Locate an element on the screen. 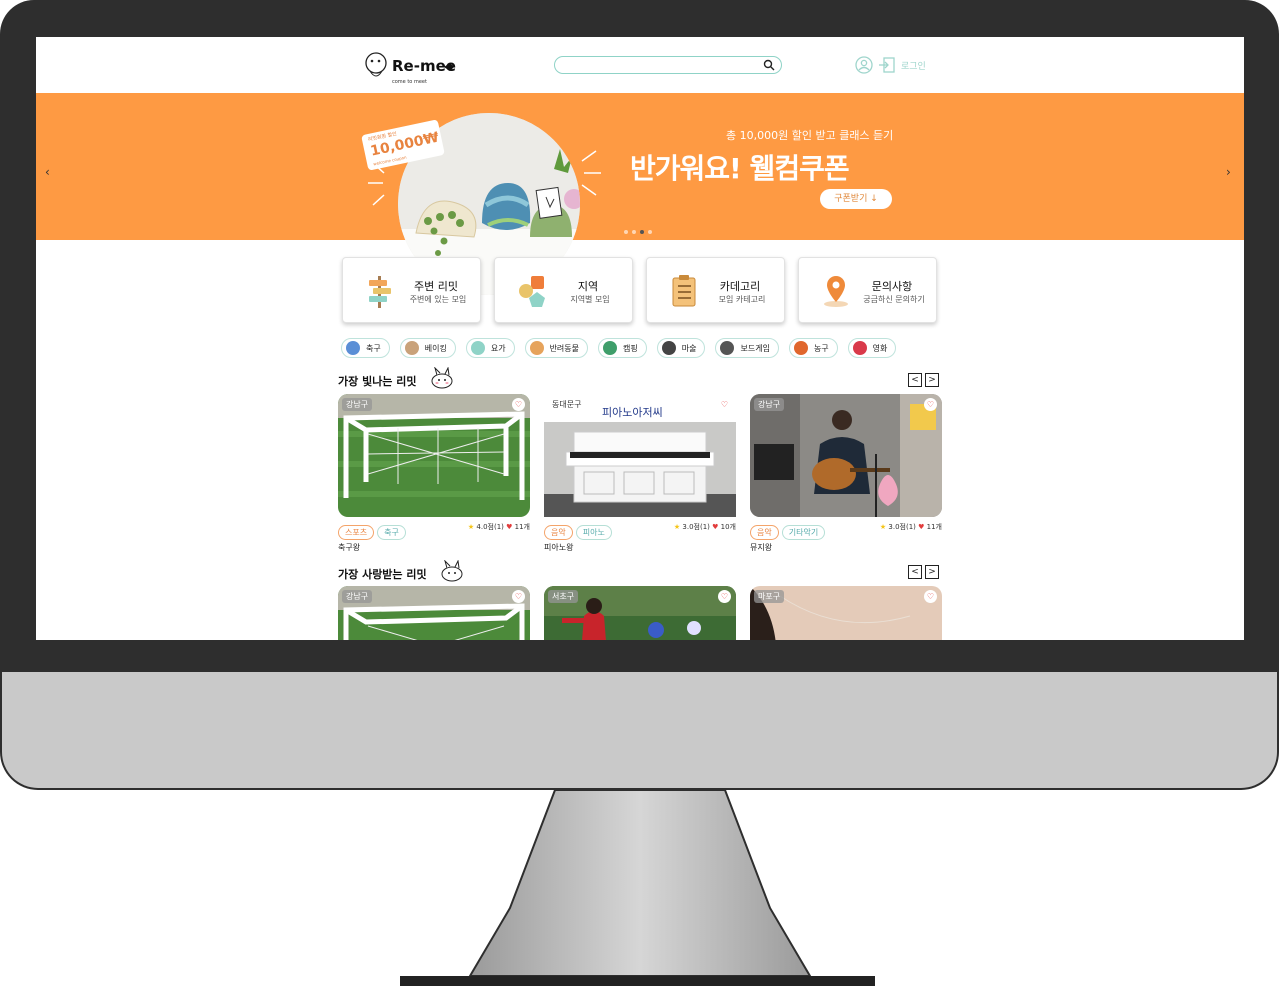 This screenshot has width=1279, height=998. meet-card: 마포구 ♡ is located at coordinates (846, 613).